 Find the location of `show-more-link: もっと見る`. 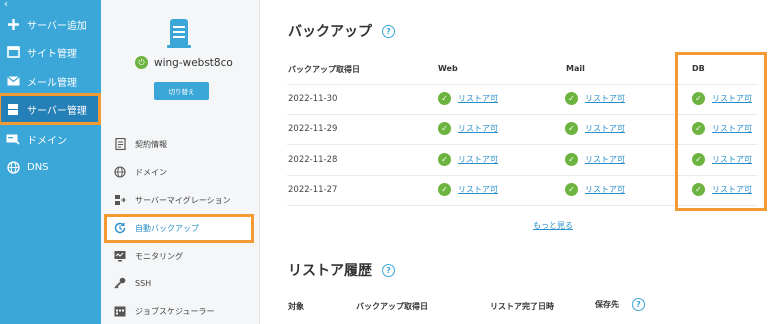

show-more-link: もっと見る is located at coordinates (553, 225).